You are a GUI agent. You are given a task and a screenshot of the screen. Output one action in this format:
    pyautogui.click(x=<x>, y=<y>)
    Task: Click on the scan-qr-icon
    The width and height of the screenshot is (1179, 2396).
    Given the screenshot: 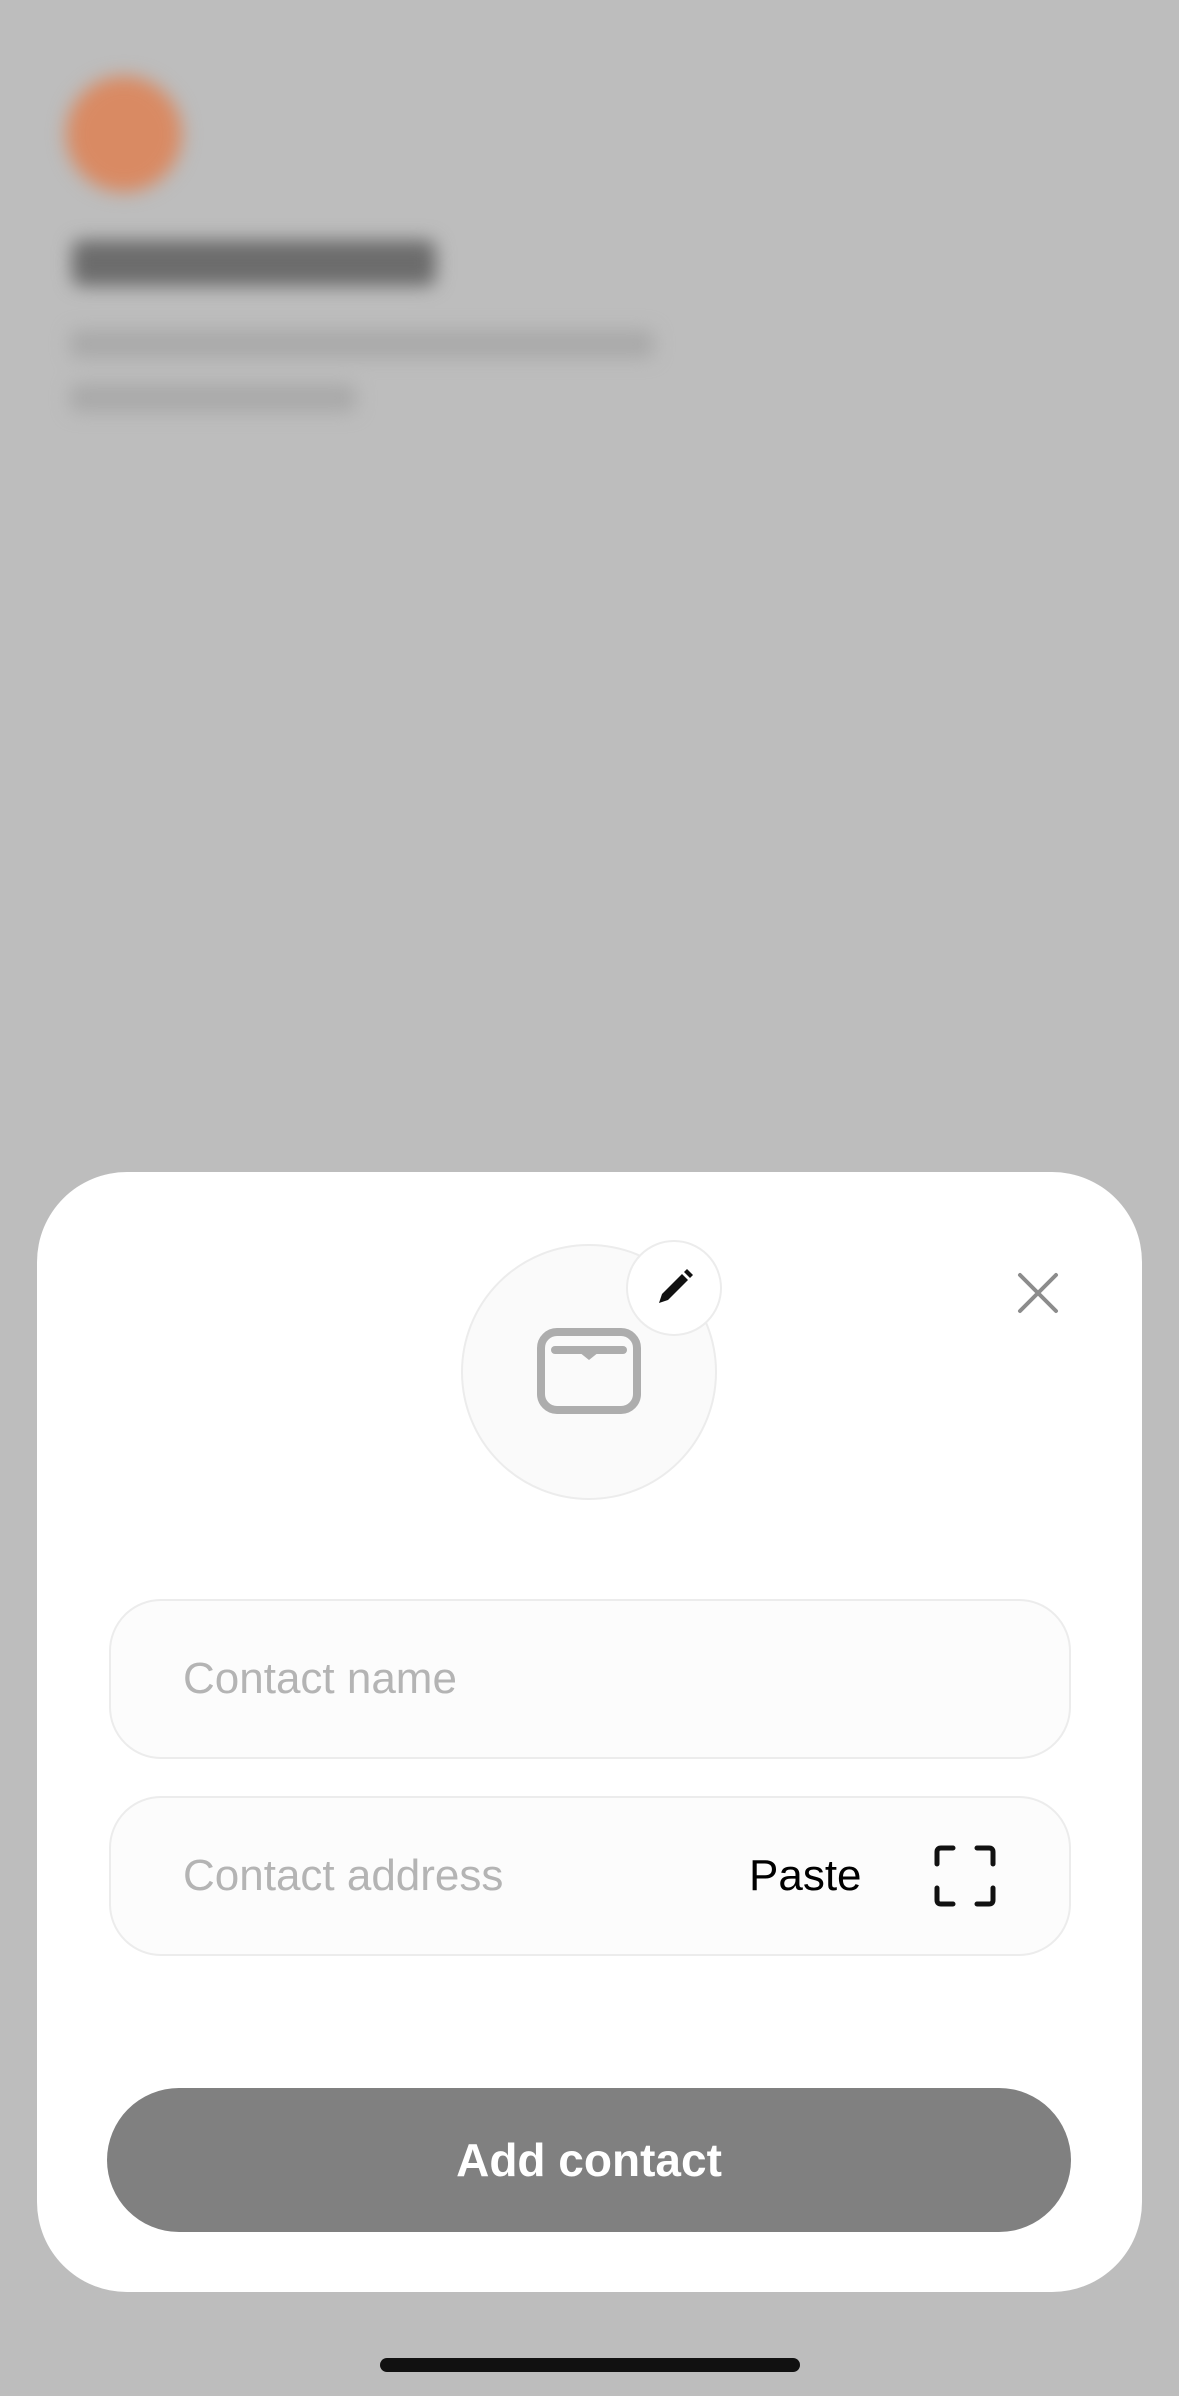 What is the action you would take?
    pyautogui.click(x=965, y=1876)
    